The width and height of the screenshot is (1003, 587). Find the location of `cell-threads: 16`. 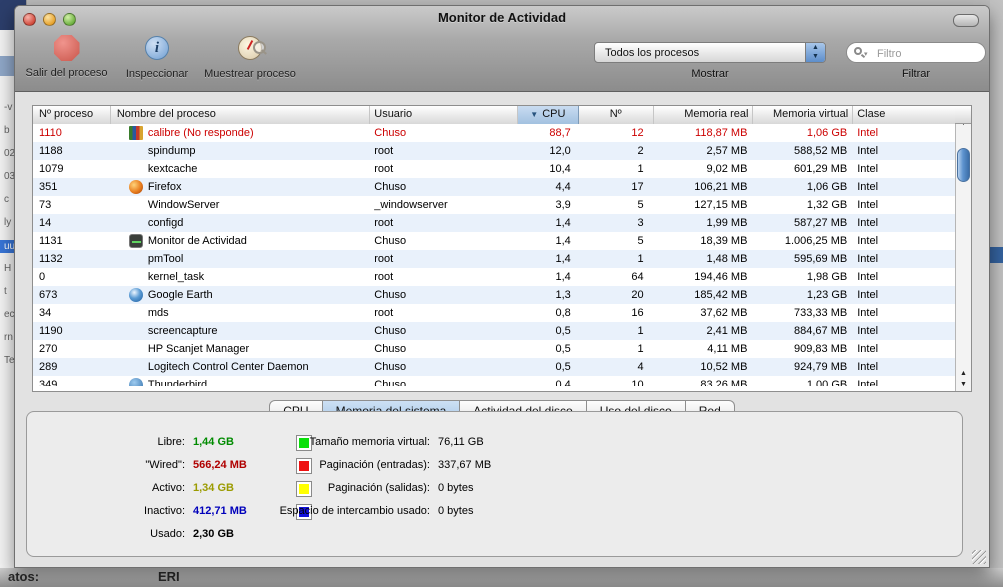

cell-threads: 16 is located at coordinates (637, 313).